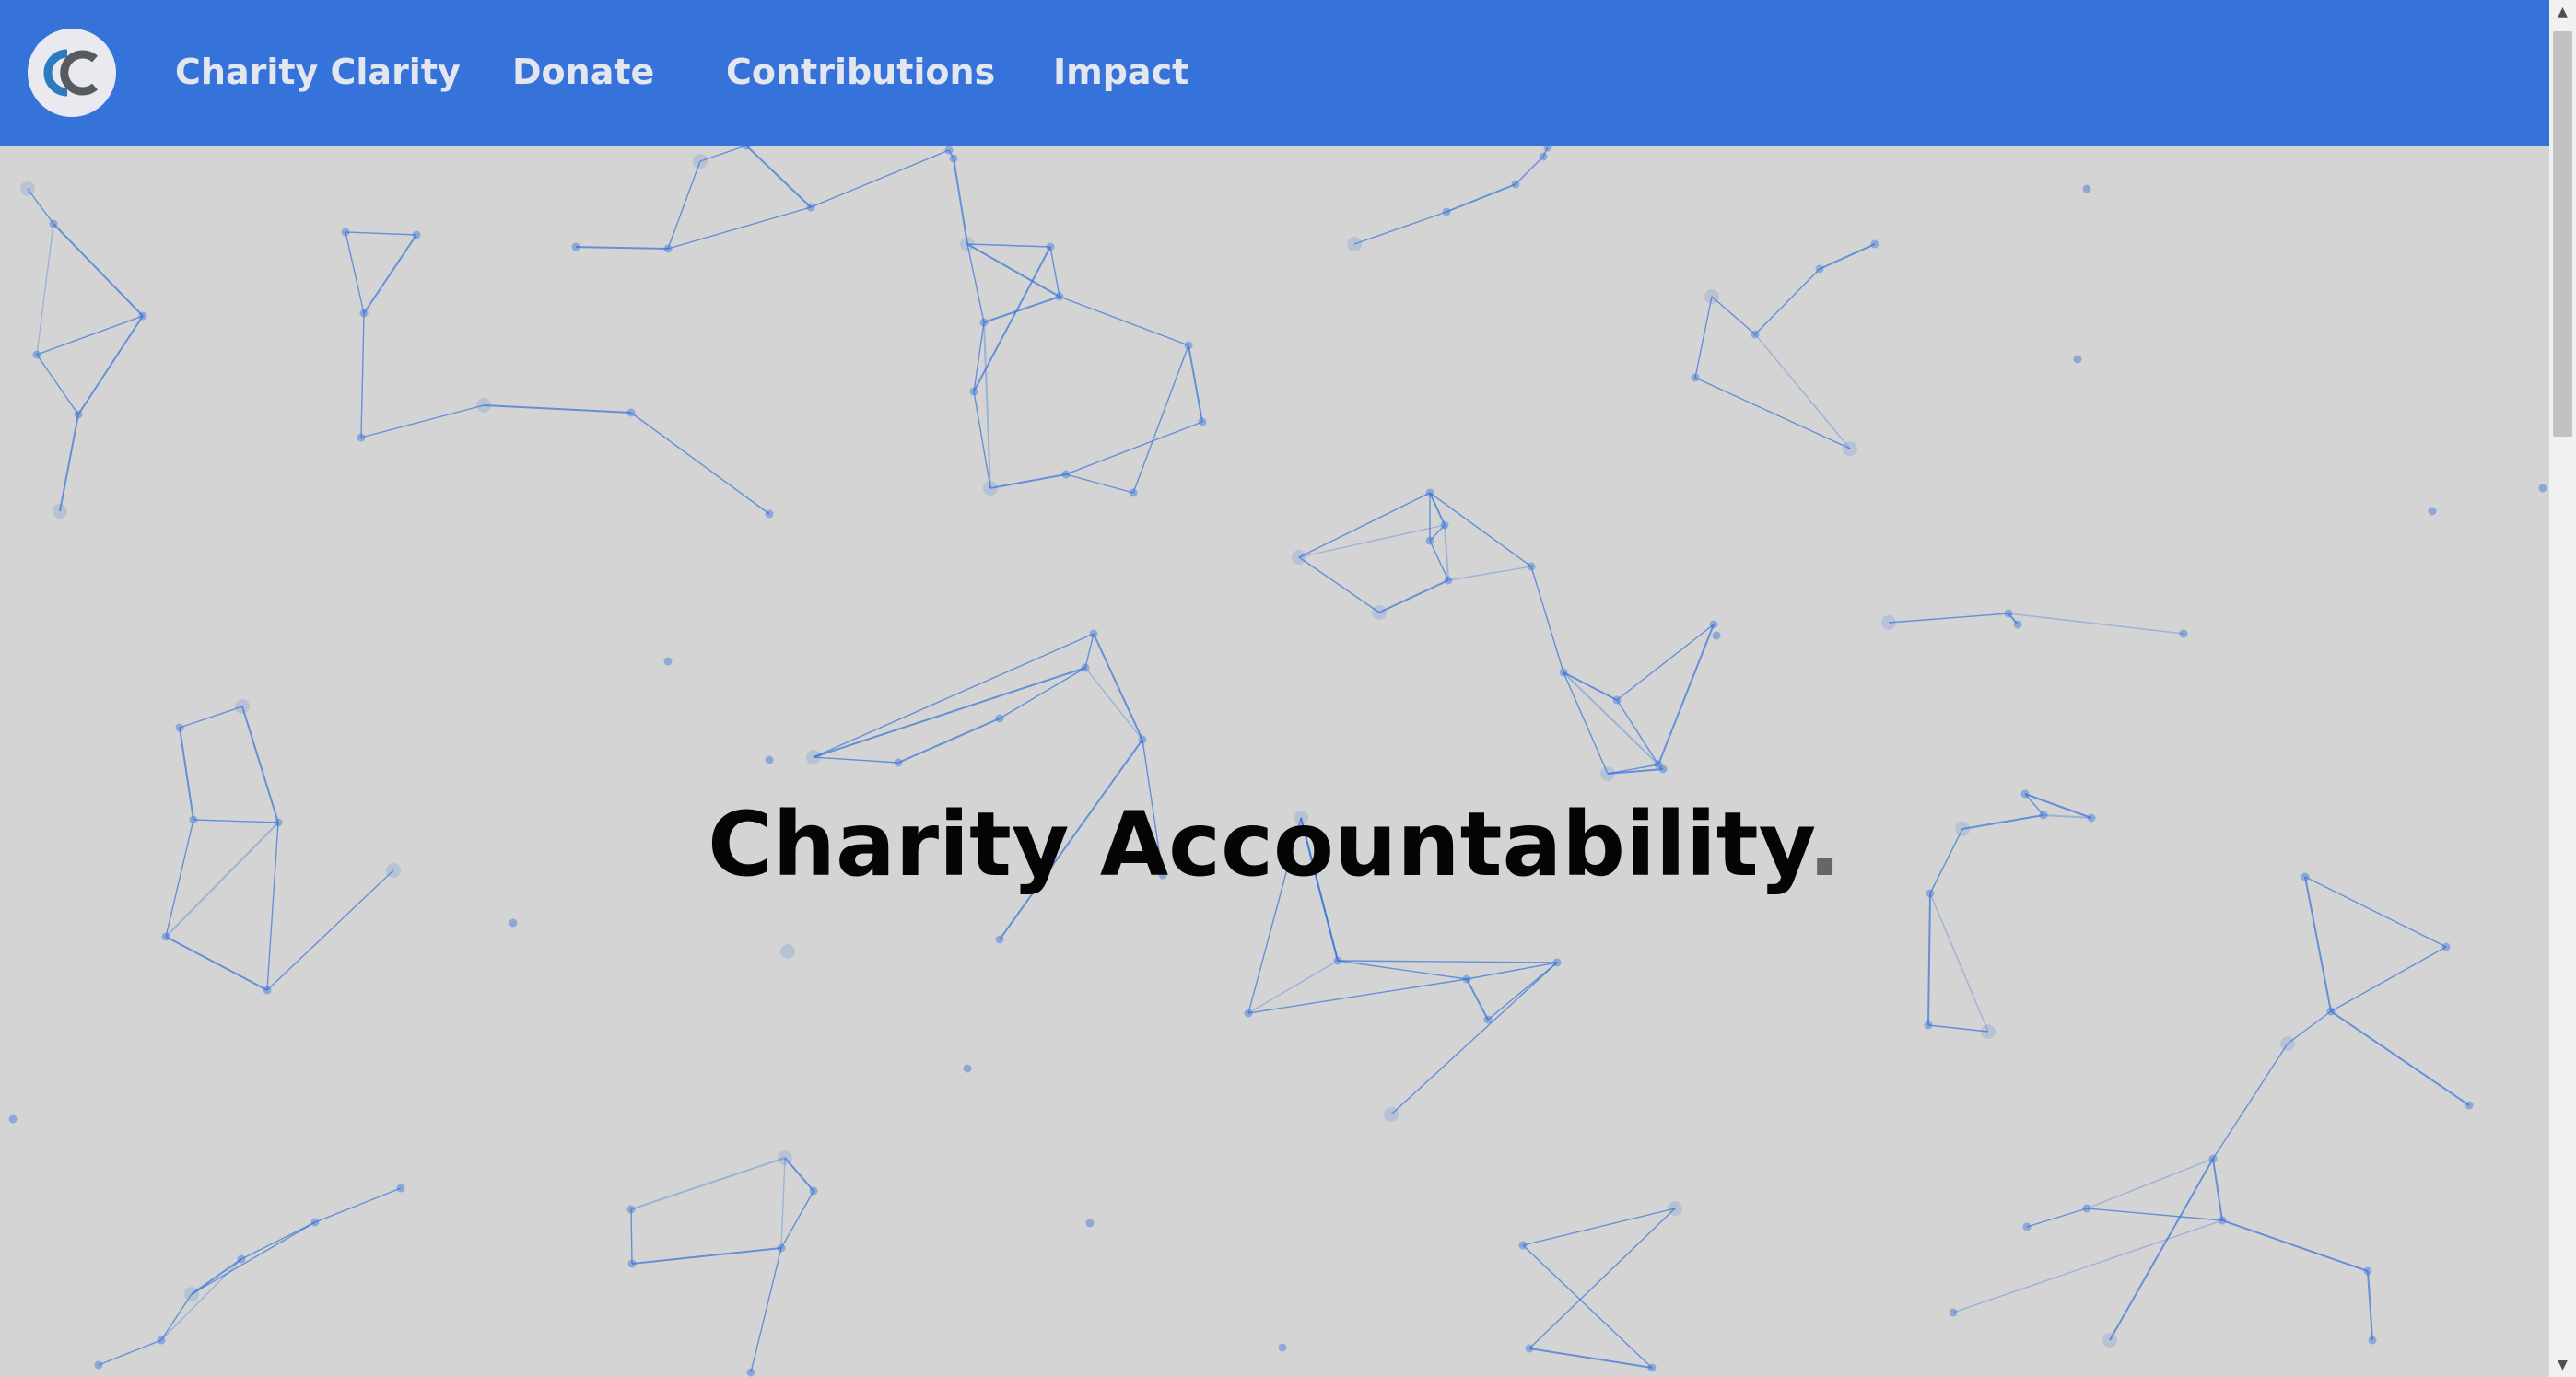  What do you see at coordinates (2562, 12) in the screenshot?
I see `scroll-up-arrow-icon: ▲` at bounding box center [2562, 12].